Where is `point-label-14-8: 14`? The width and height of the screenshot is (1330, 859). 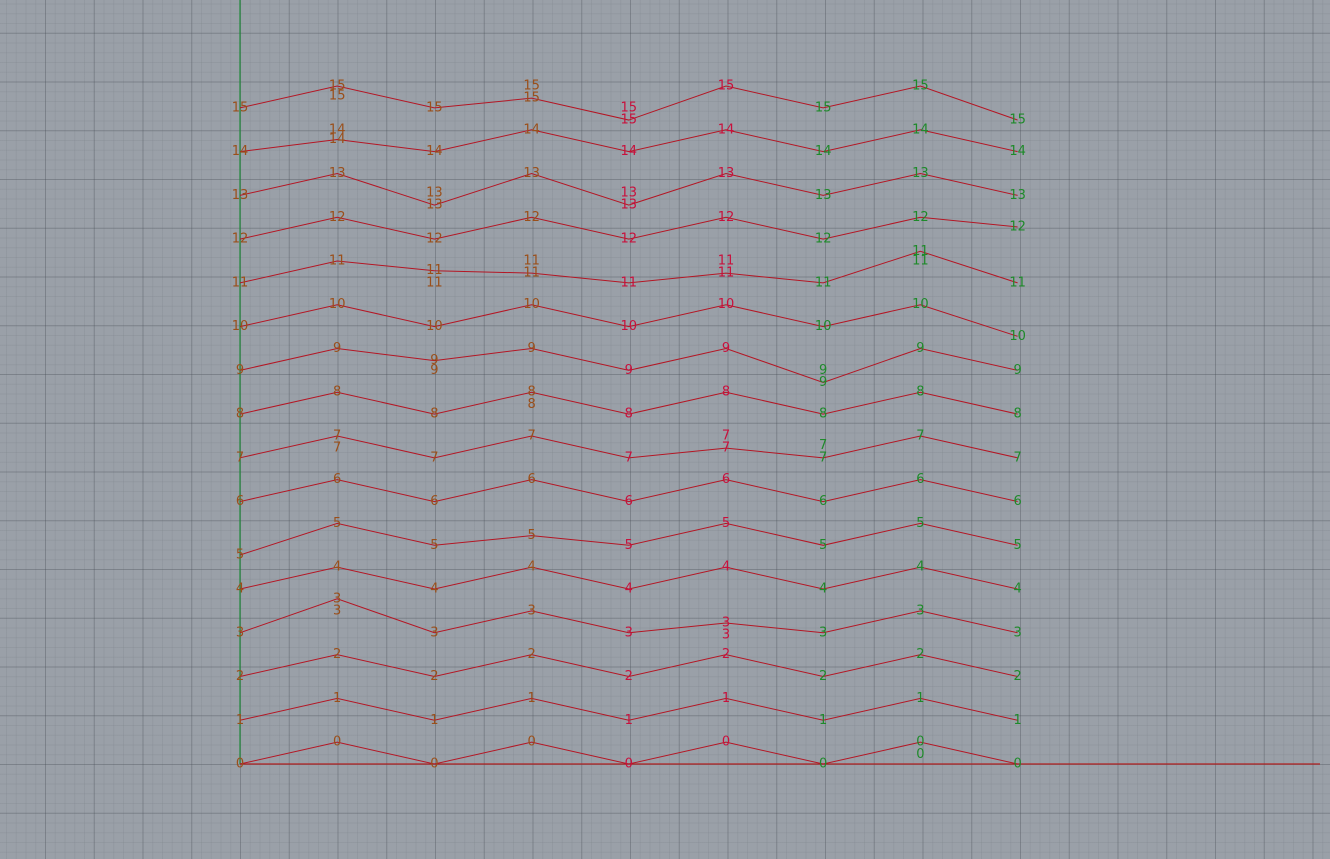 point-label-14-8: 14 is located at coordinates (1017, 151).